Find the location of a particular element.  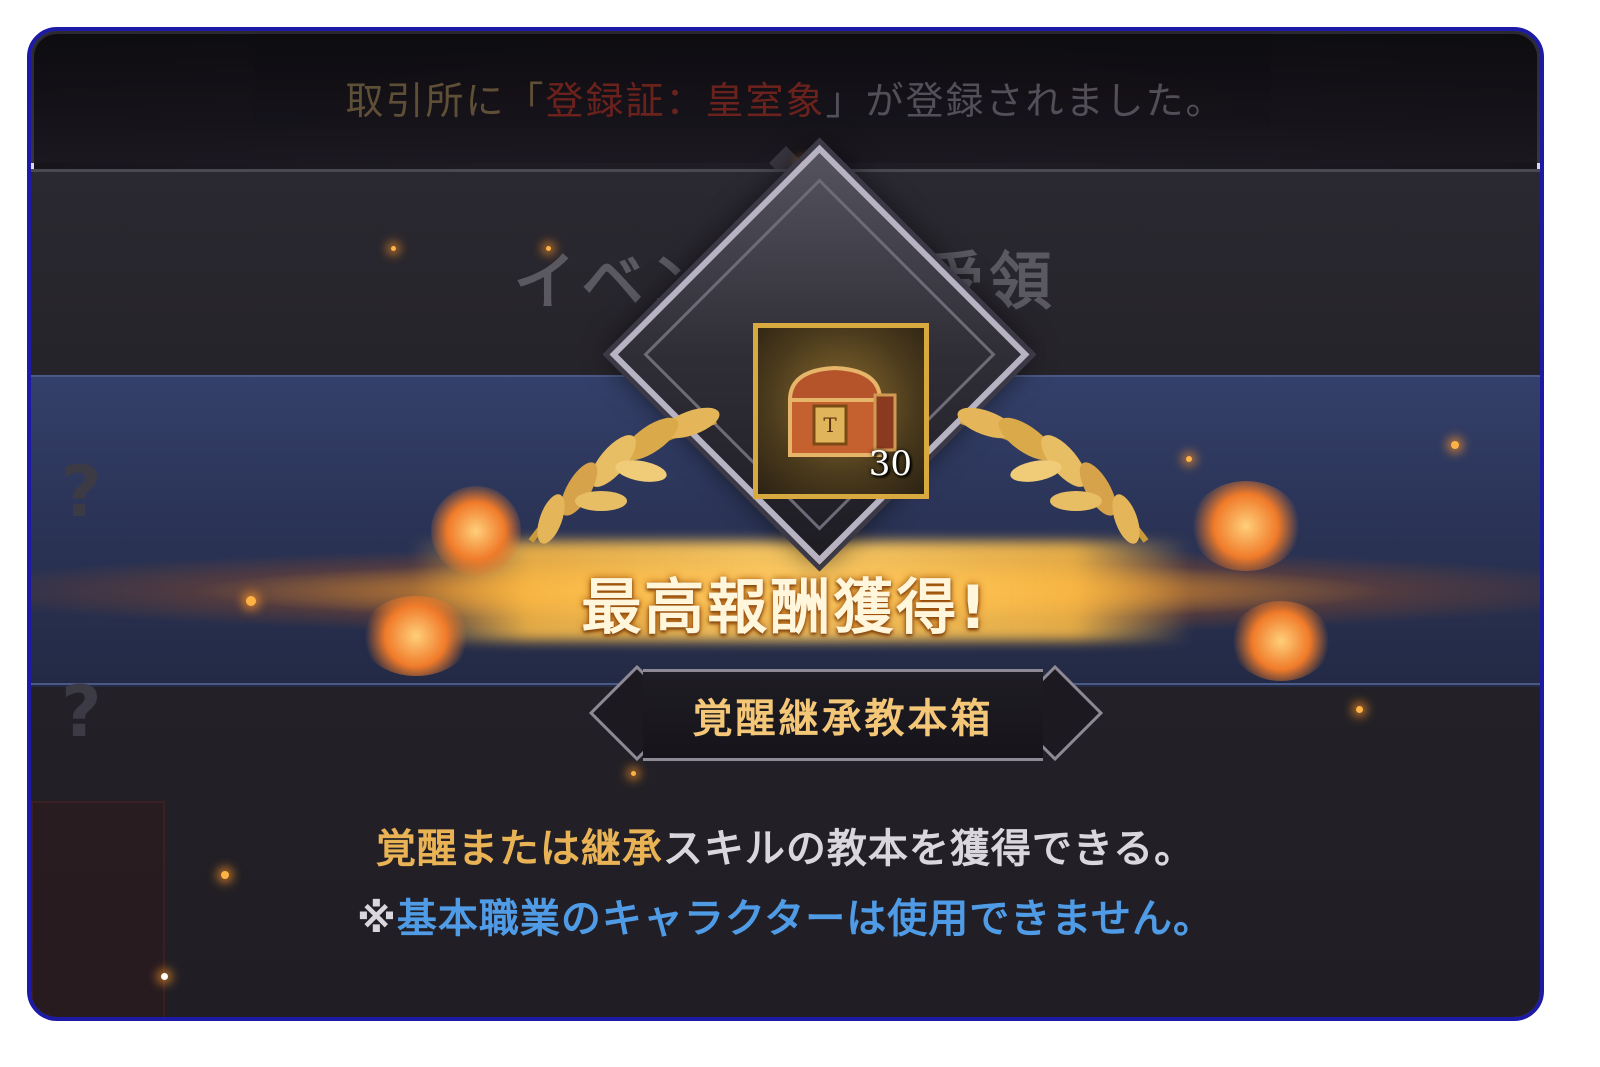

item-restriction-note: ※基本職業のキャラクターは使用できません。 is located at coordinates (785, 915).